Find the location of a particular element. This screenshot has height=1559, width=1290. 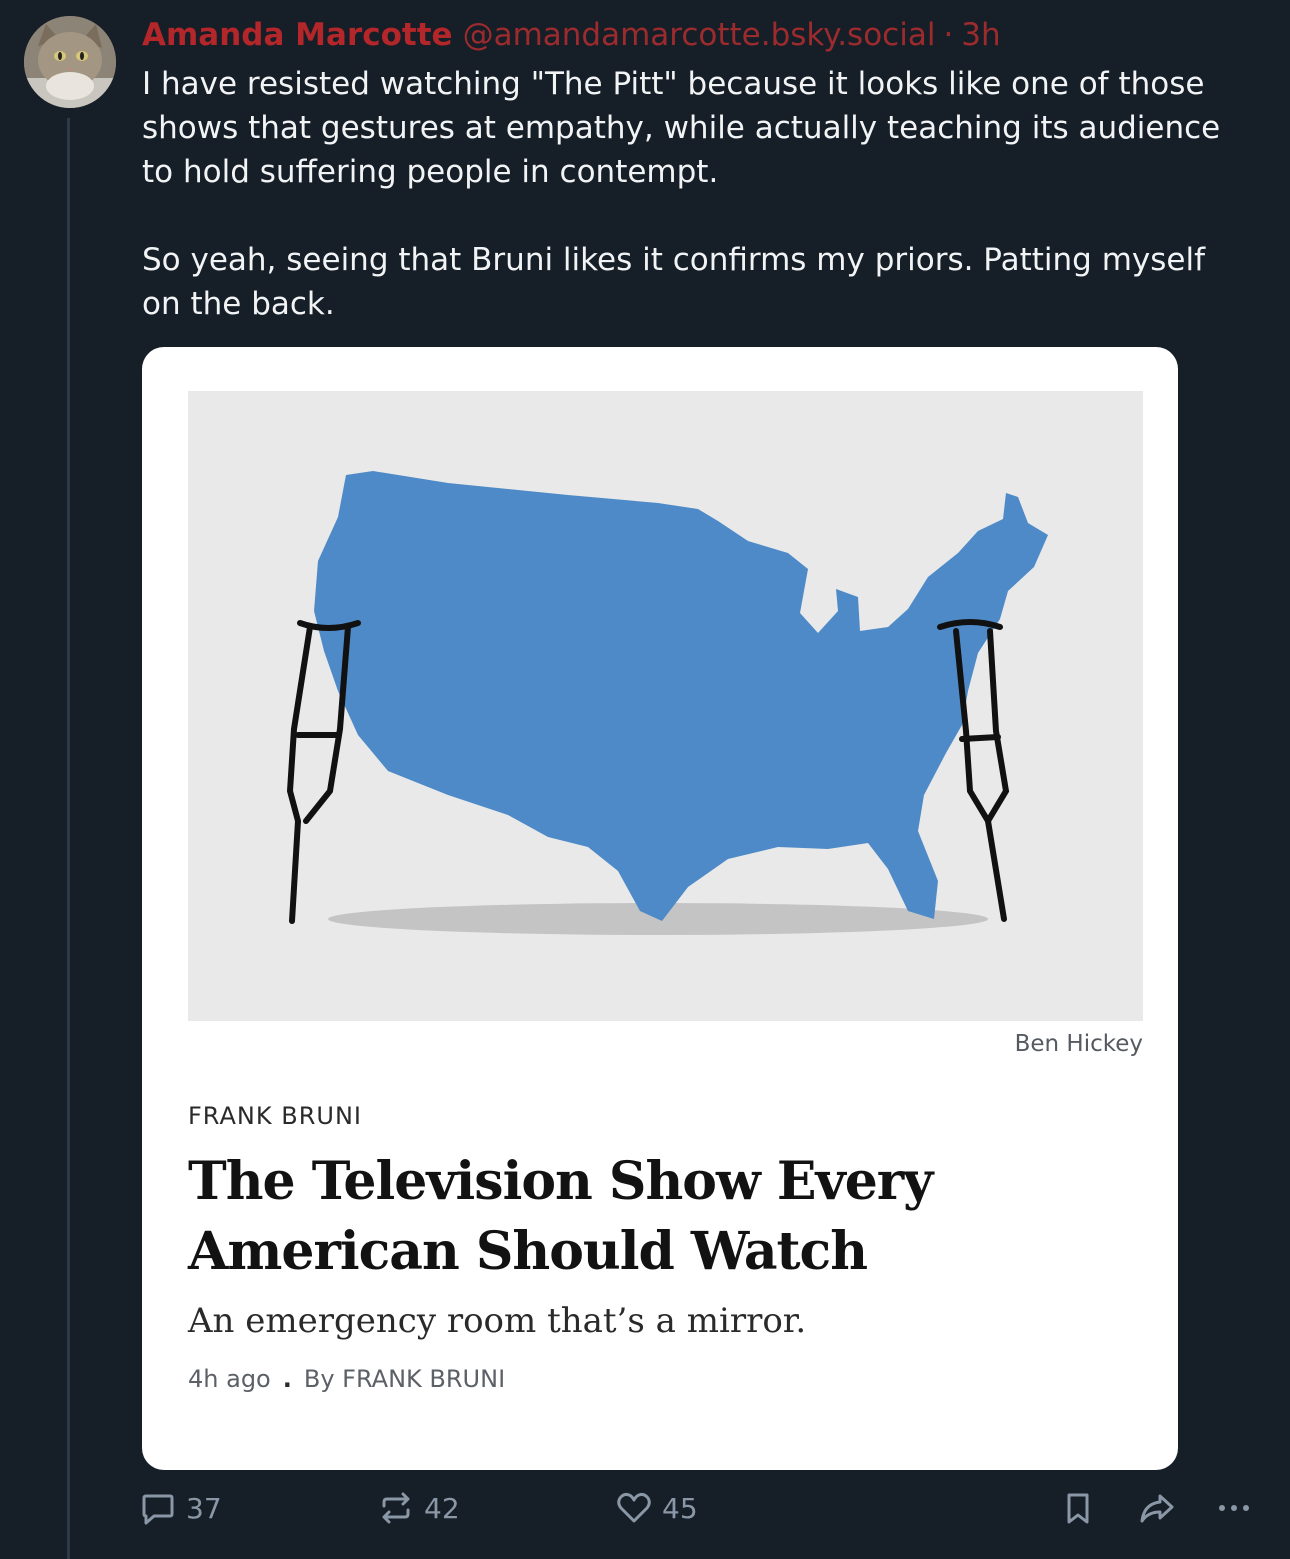

reply-count: 37 is located at coordinates (204, 1508).